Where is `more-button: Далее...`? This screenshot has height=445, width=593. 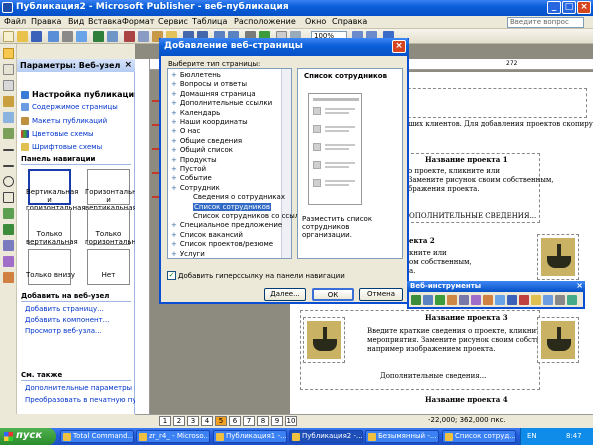 more-button: Далее... is located at coordinates (285, 294).